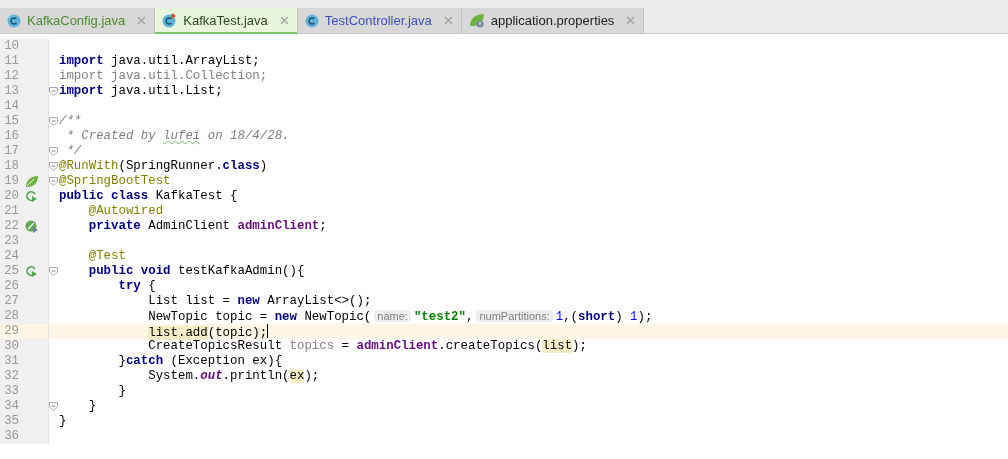  Describe the element at coordinates (11, 226) in the screenshot. I see `line-number: 22` at that location.